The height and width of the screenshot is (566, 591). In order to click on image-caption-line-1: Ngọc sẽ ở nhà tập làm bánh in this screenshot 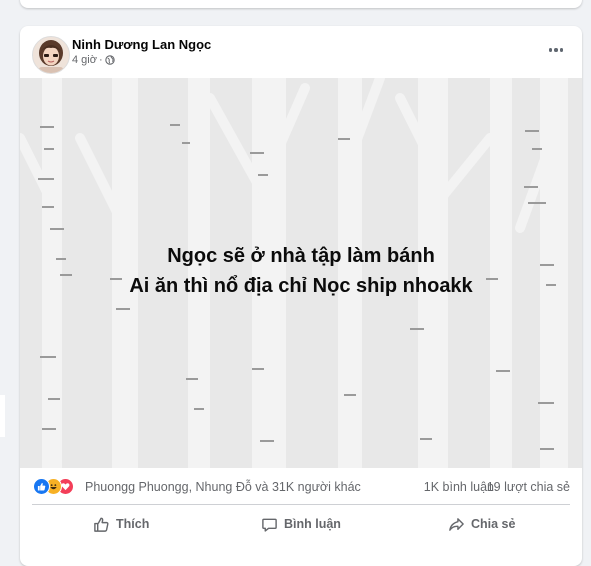, I will do `click(301, 256)`.